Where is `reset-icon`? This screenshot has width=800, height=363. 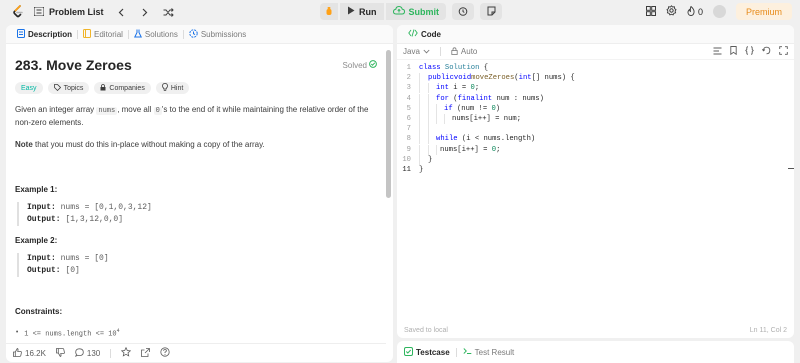
reset-icon is located at coordinates (766, 51).